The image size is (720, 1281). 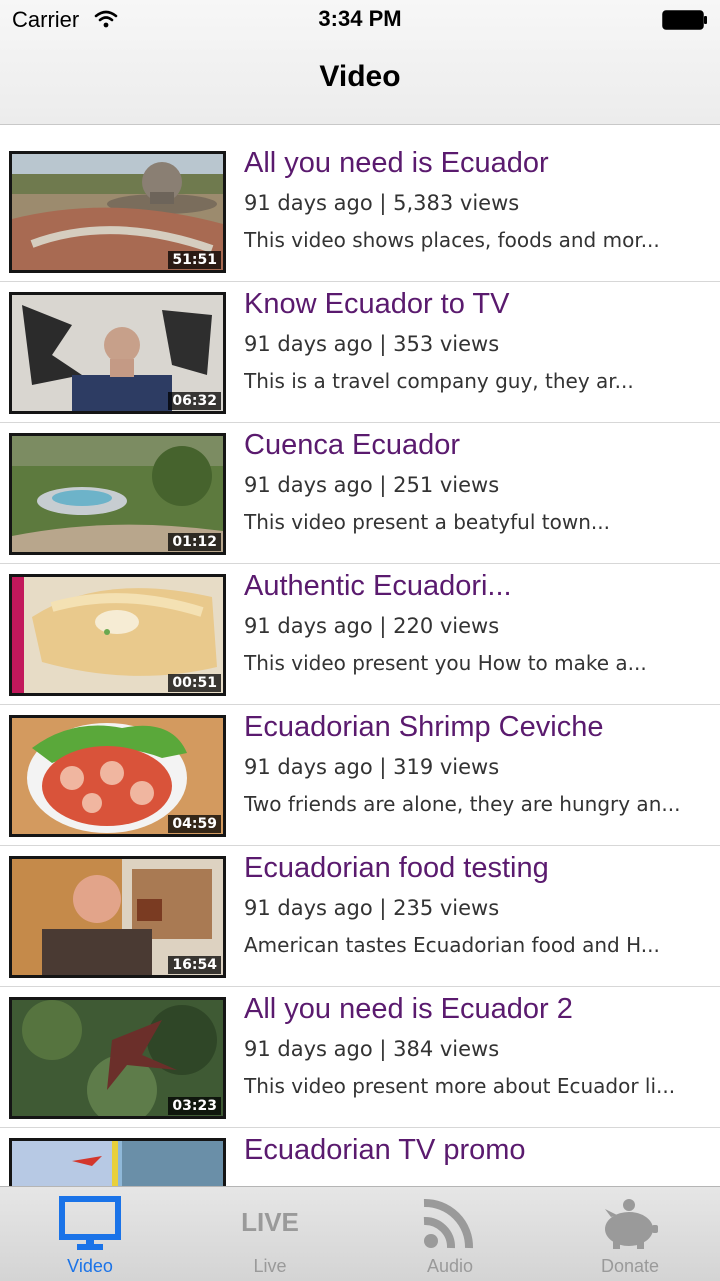 What do you see at coordinates (479, 1009) in the screenshot?
I see `video-title: All you need is Ecuador 2` at bounding box center [479, 1009].